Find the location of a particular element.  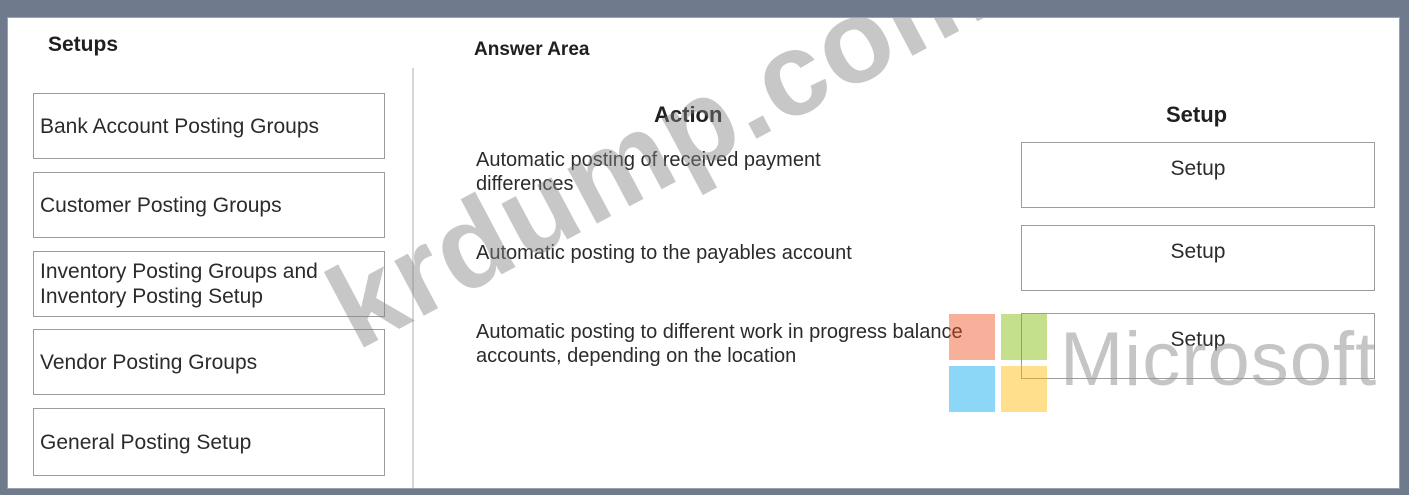

panel-divider is located at coordinates (413, 278).